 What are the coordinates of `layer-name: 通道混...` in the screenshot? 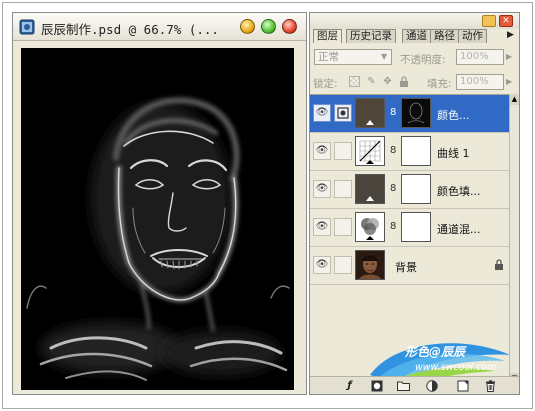 It's located at (459, 229).